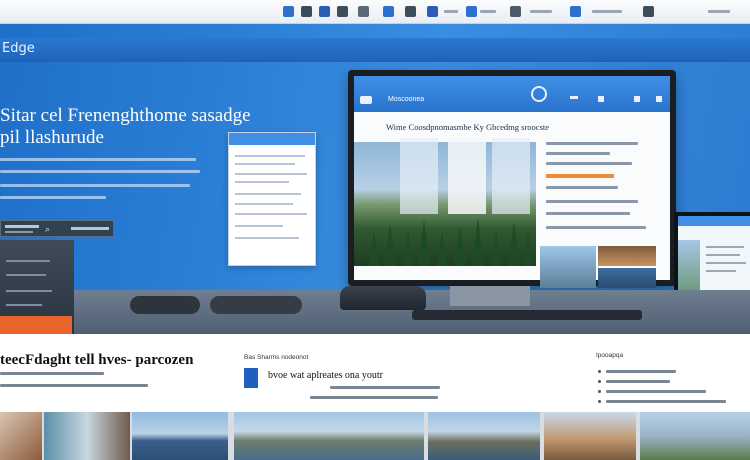 This screenshot has width=750, height=460. What do you see at coordinates (165, 305) in the screenshot?
I see `mouse-device` at bounding box center [165, 305].